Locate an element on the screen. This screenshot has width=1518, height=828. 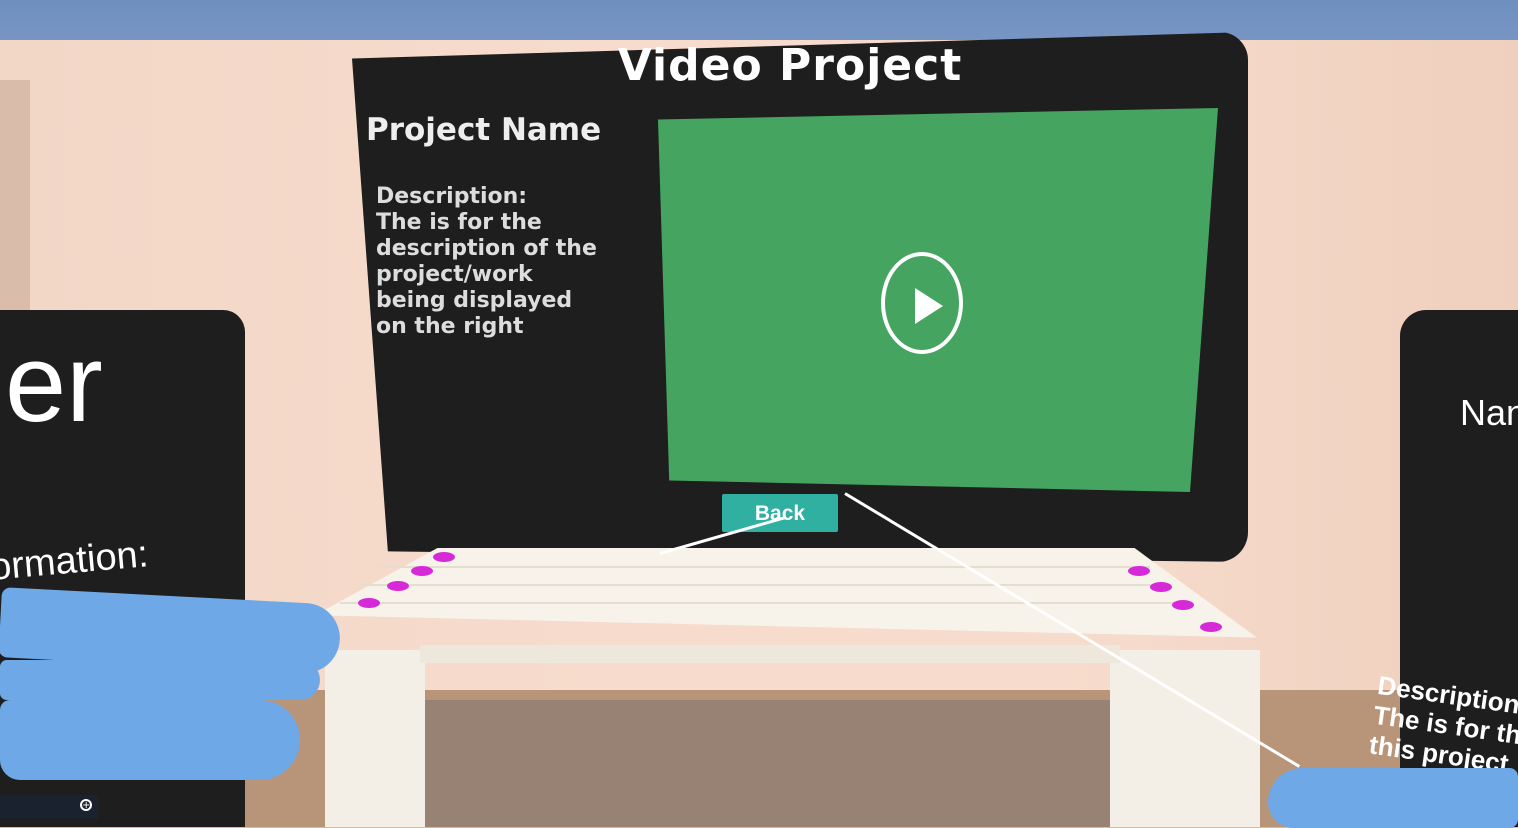
left-hand-palm is located at coordinates (150, 740).